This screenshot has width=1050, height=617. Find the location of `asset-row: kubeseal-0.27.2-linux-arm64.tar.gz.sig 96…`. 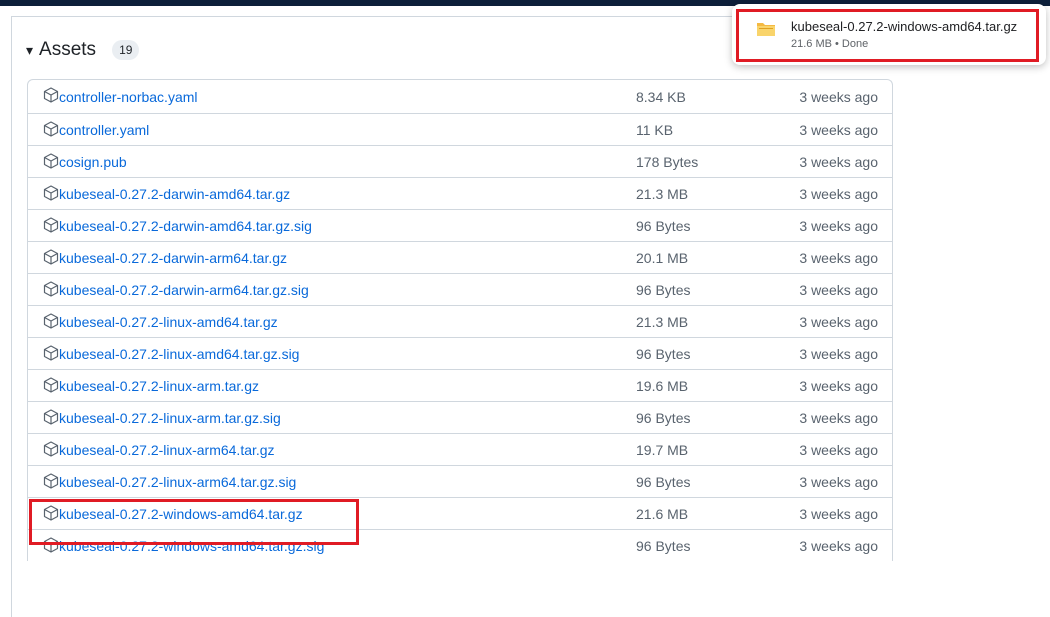

asset-row: kubeseal-0.27.2-linux-arm64.tar.gz.sig 96… is located at coordinates (460, 481).